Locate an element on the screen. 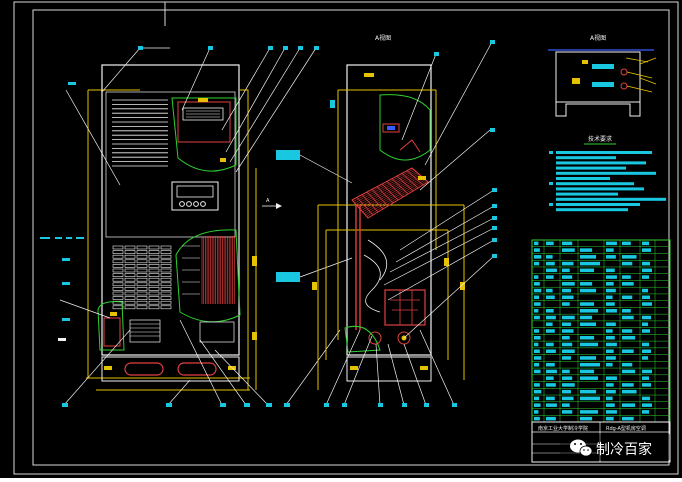  side-base-foot-left is located at coordinates (354, 368).